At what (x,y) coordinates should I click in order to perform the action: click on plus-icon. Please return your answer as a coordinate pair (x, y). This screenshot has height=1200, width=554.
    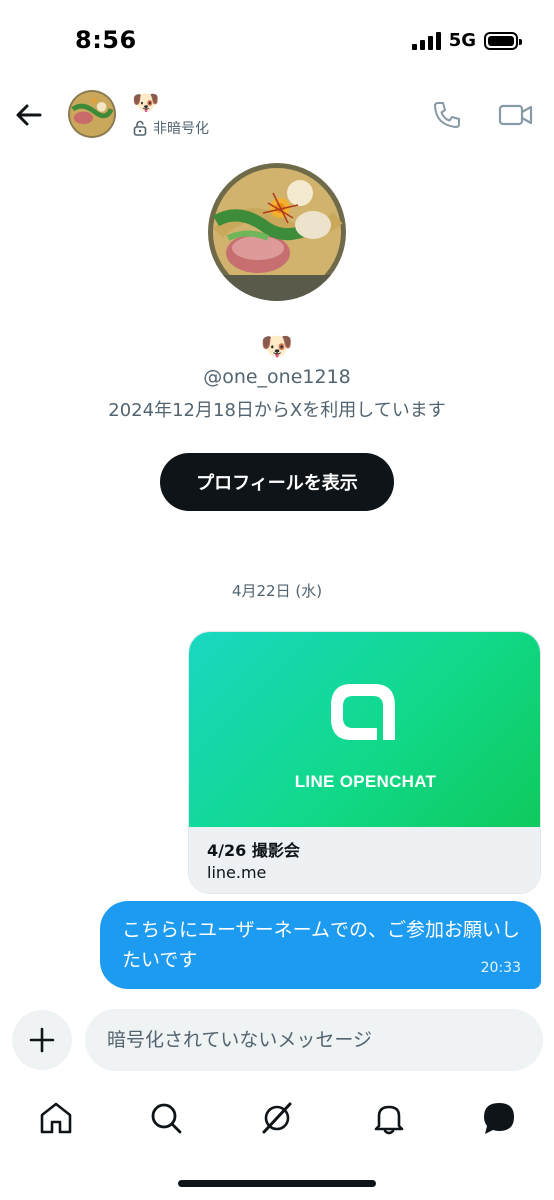
    Looking at the image, I should click on (42, 1040).